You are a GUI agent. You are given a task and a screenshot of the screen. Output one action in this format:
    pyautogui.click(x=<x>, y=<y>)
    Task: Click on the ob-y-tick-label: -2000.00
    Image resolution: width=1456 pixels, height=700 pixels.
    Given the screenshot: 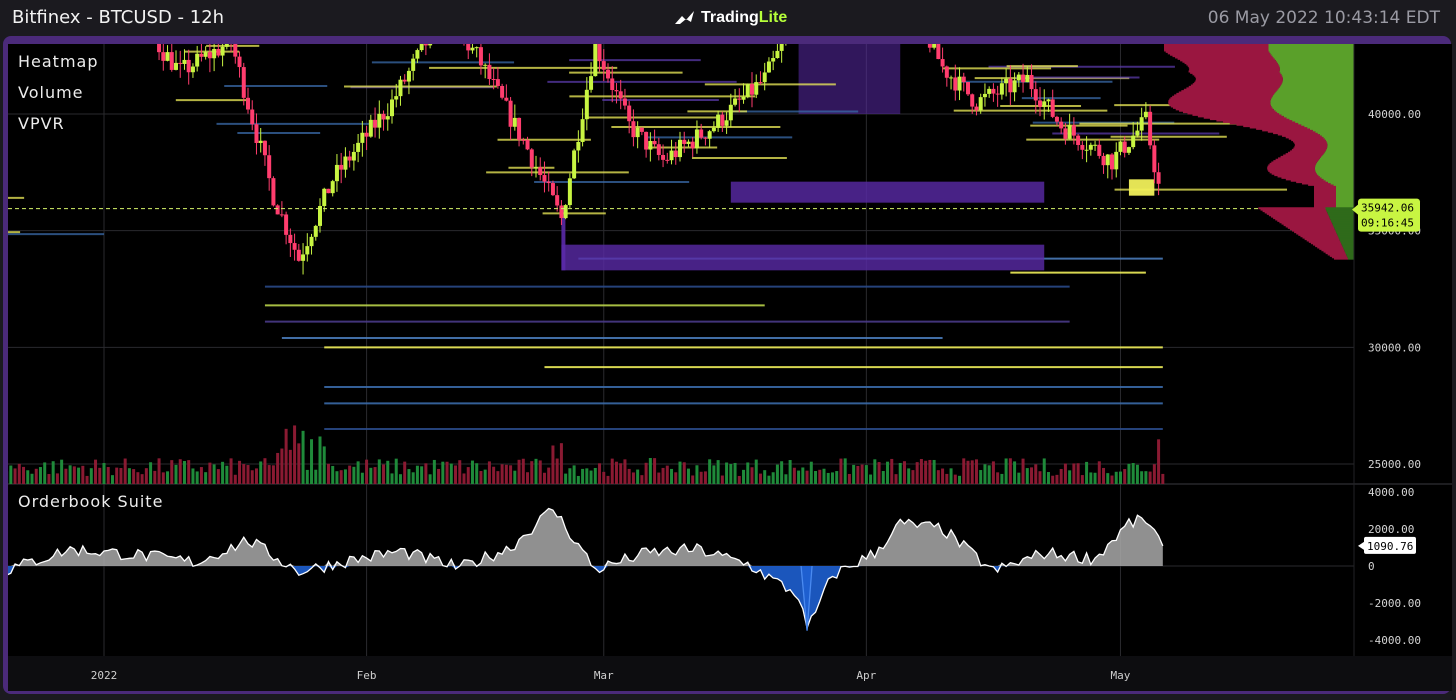 What is the action you would take?
    pyautogui.click(x=1394, y=603)
    